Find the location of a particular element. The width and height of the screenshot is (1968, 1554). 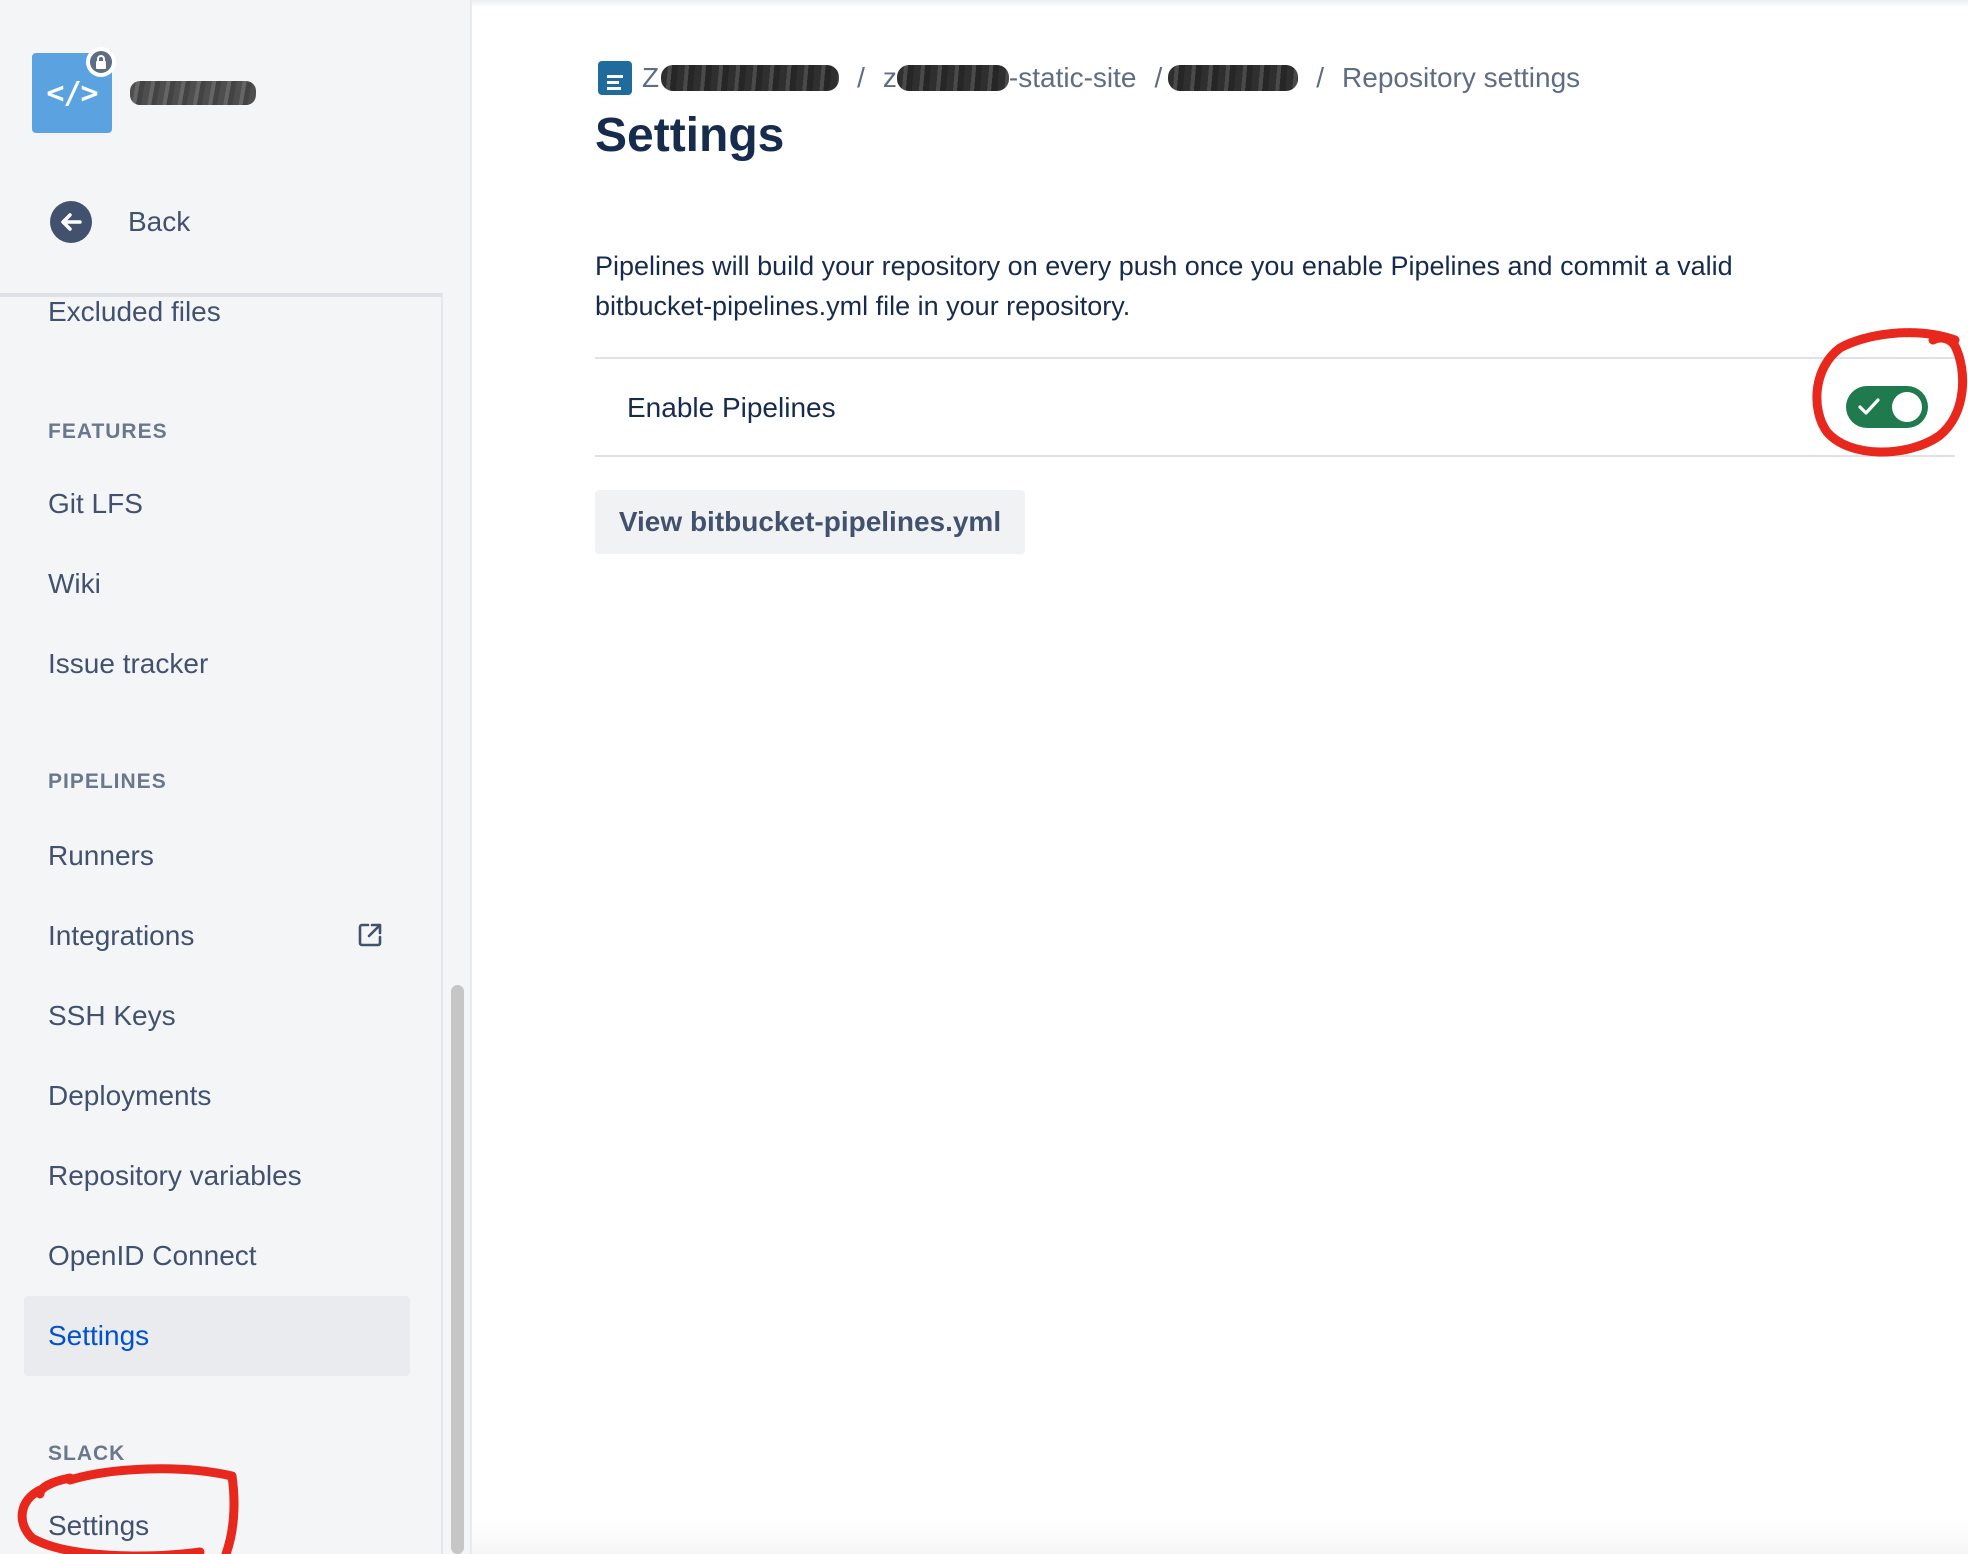

divider-top is located at coordinates (1275, 358).